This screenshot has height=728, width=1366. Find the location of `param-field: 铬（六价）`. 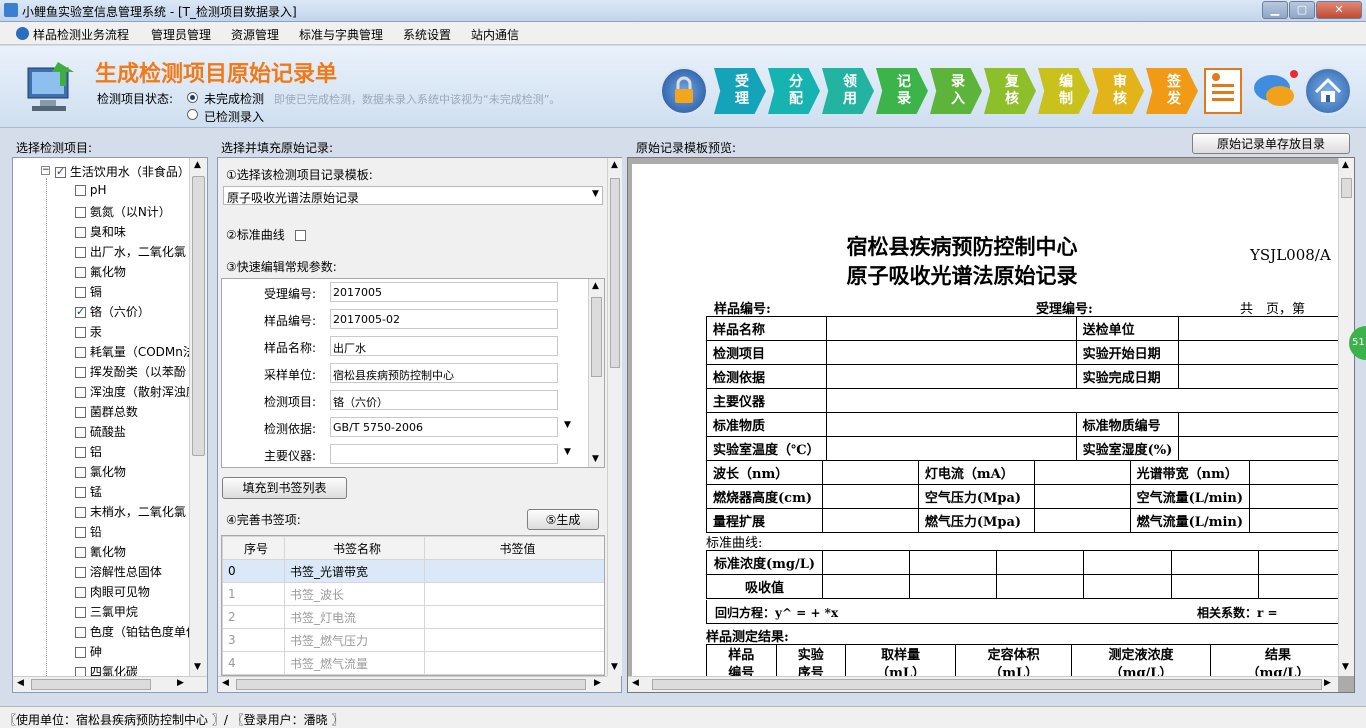

param-field: 铬（六价） is located at coordinates (444, 400).